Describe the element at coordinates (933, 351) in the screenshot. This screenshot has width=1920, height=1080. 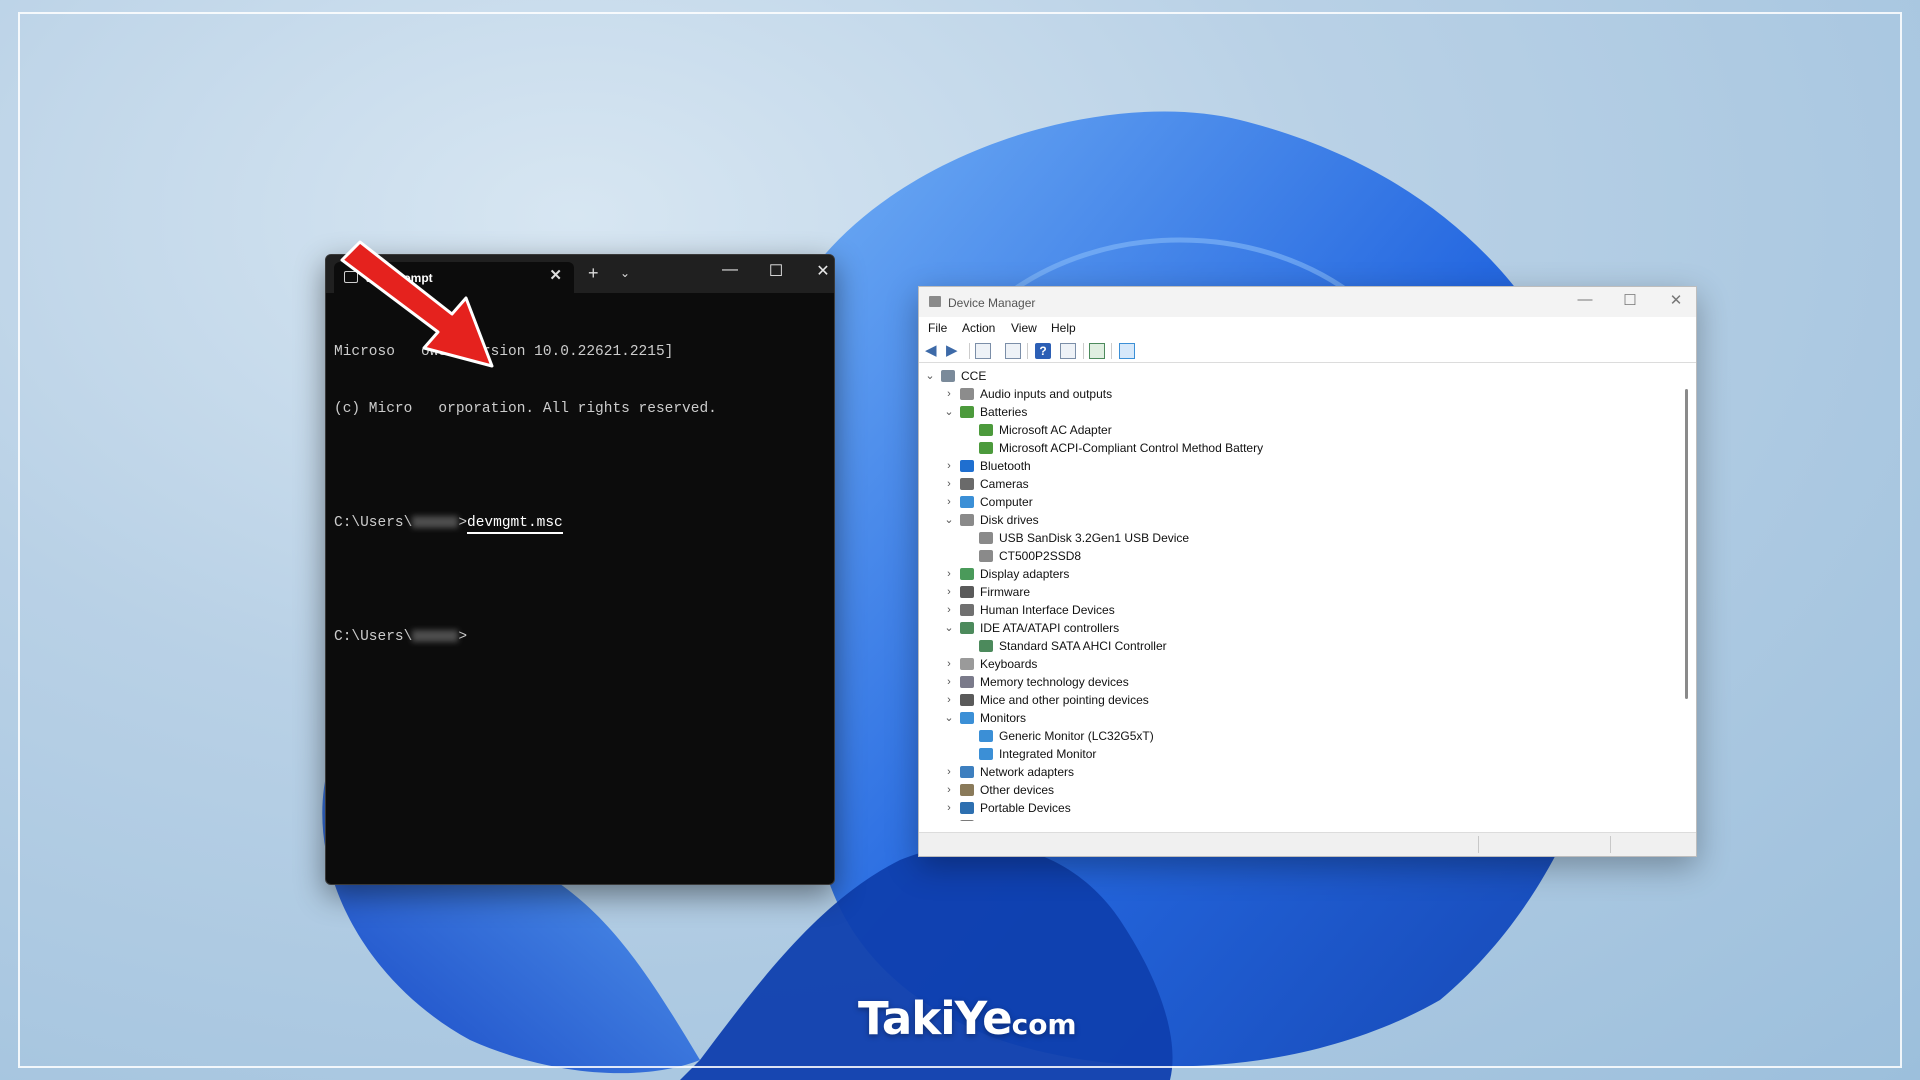
I see `back-arrow-icon: ◀` at that location.